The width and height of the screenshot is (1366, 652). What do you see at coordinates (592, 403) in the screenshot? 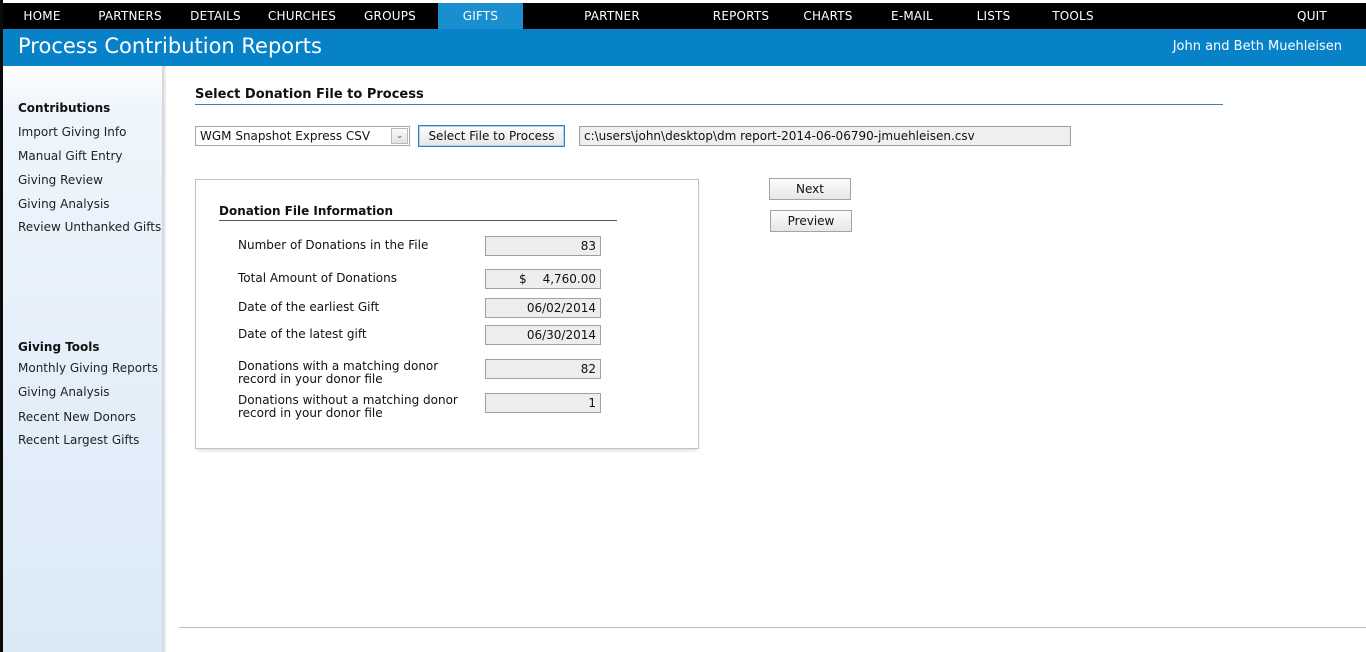
I see `unmatched-donor-value: 1` at bounding box center [592, 403].